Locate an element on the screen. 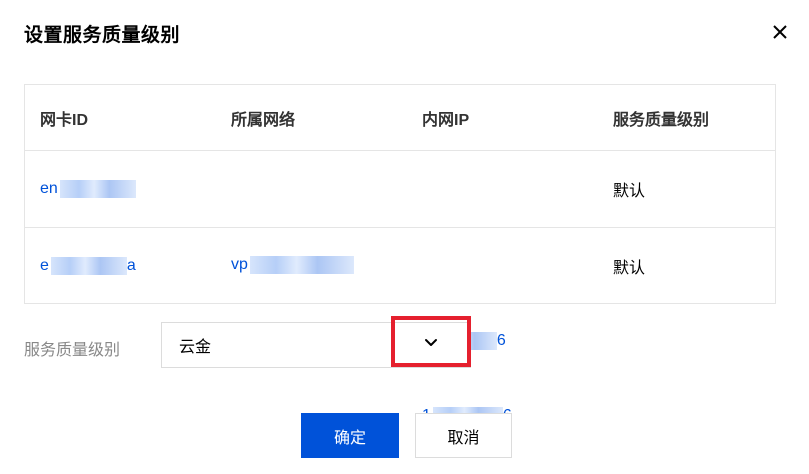 The image size is (809, 474). close-icon is located at coordinates (780, 32).